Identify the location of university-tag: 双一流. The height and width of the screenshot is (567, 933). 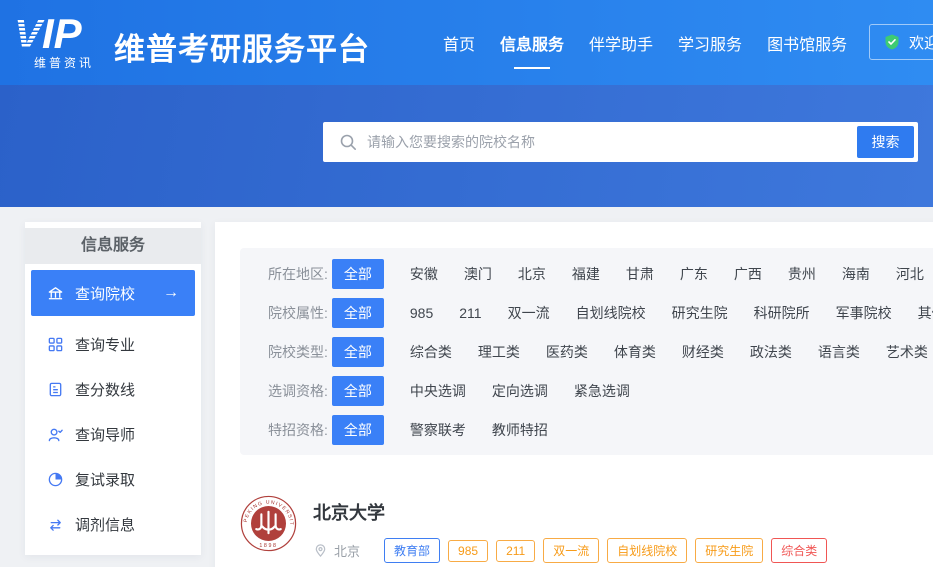
(571, 550).